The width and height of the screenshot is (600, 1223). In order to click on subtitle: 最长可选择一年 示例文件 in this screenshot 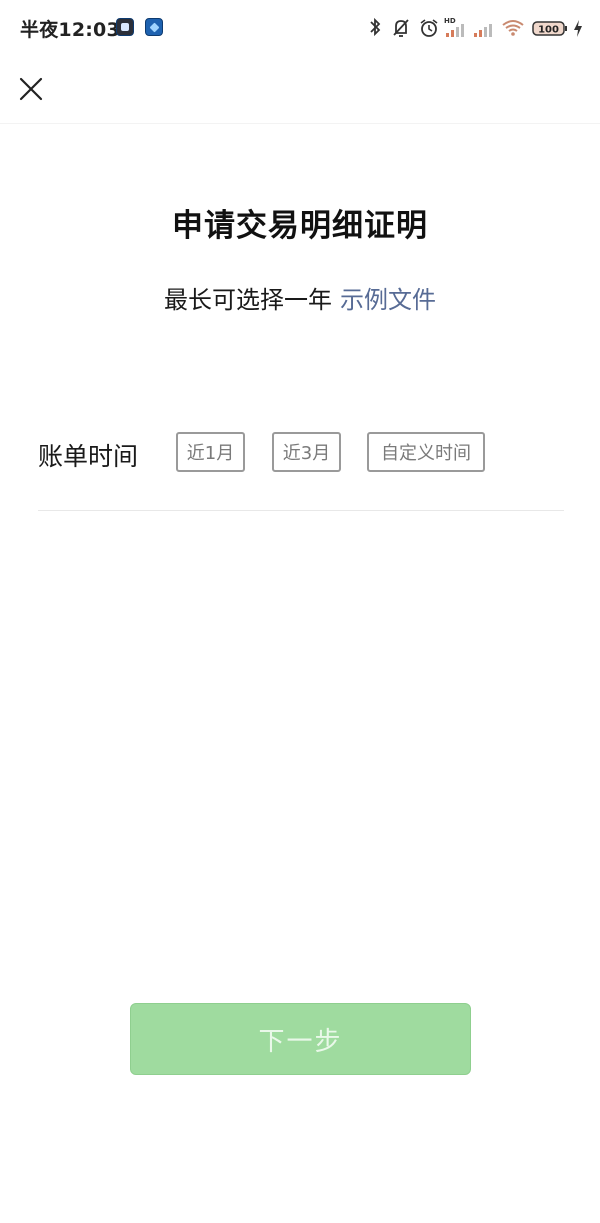, I will do `click(300, 297)`.